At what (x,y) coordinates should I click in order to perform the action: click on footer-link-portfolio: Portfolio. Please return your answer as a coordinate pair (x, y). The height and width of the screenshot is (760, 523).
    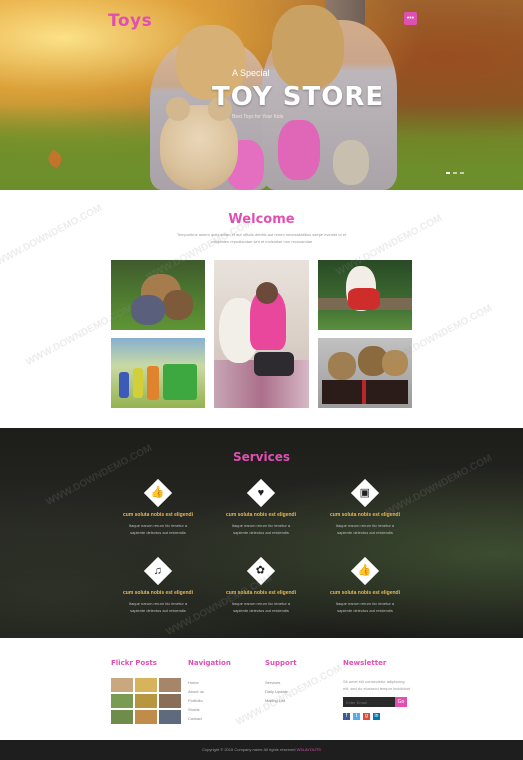
    Looking at the image, I should click on (196, 700).